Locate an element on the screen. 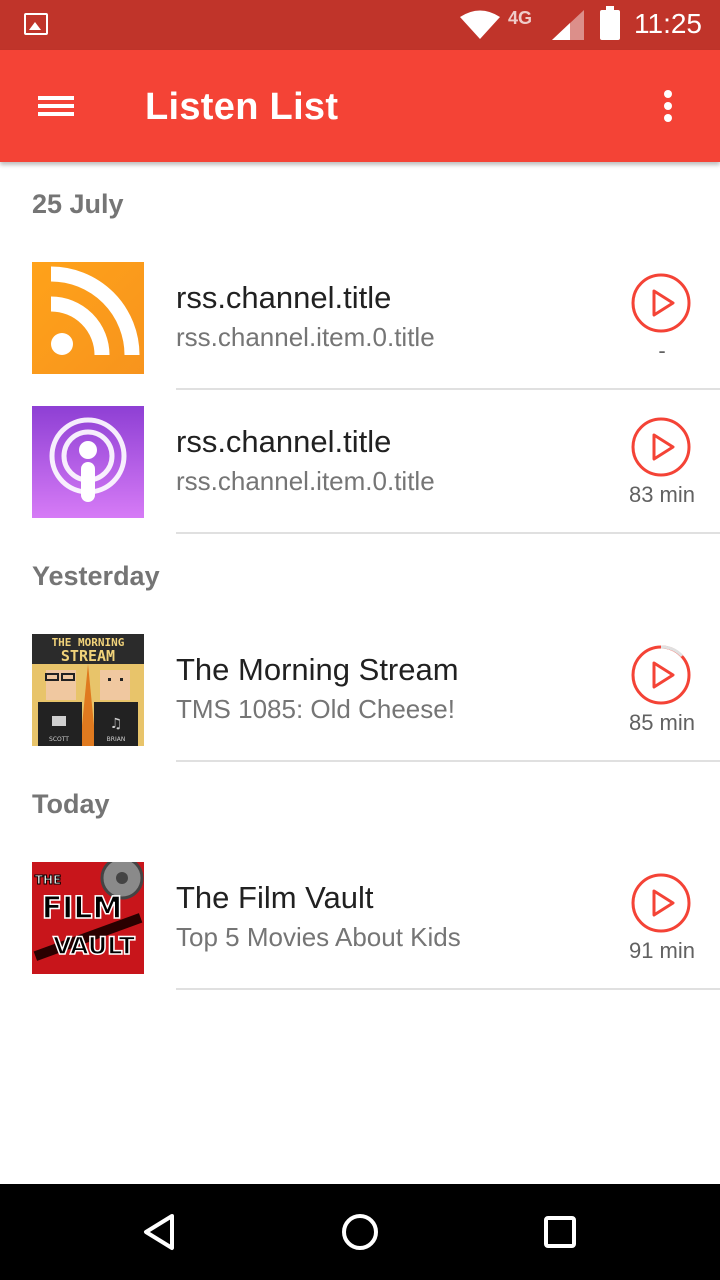  art-text: FILM is located at coordinates (82, 908).